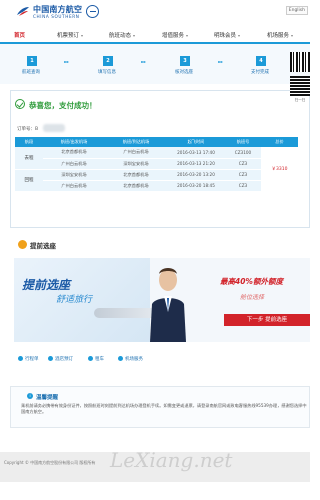 The width and height of the screenshot is (320, 500). I want to click on order-number-label: 订单号：B, so click(28, 129).